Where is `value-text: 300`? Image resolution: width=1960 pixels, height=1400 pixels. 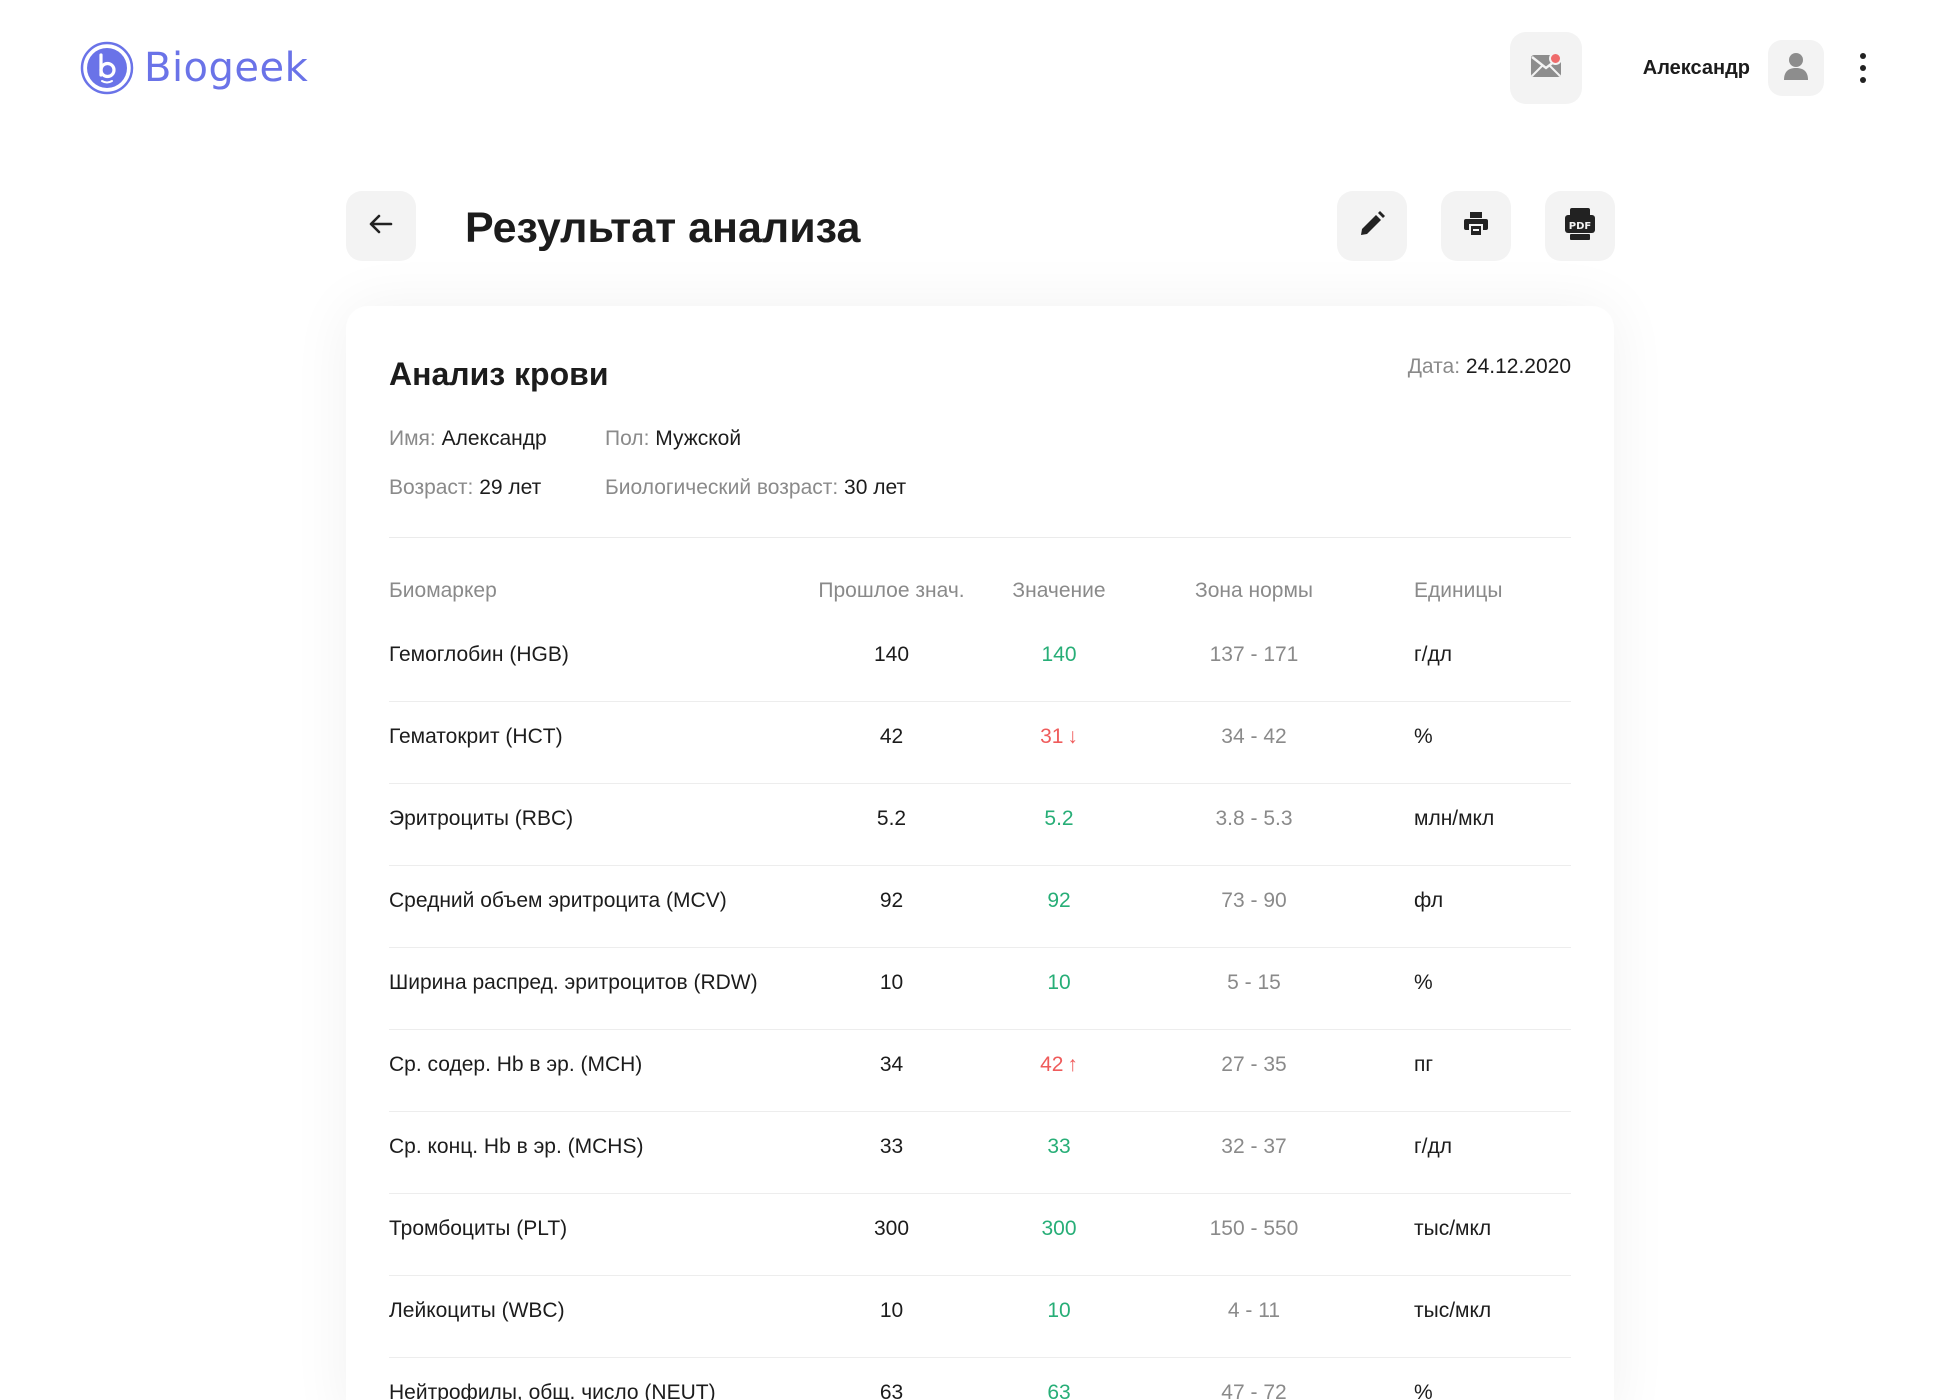 value-text: 300 is located at coordinates (1059, 1228).